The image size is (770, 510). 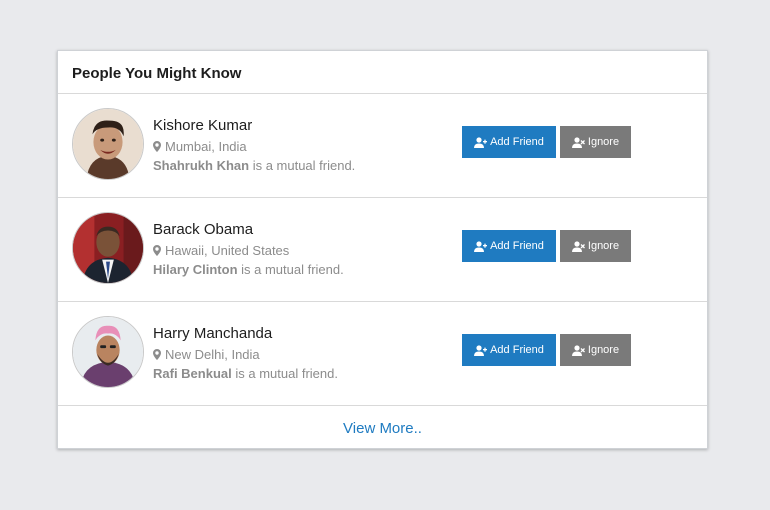 I want to click on mutual-friend-name: Rafi Benkual, so click(x=192, y=373).